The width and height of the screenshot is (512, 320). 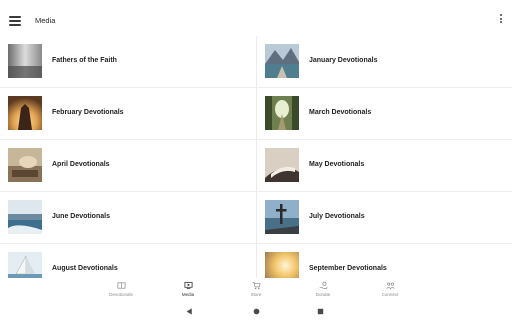 I want to click on nav-label: Media, so click(x=188, y=294).